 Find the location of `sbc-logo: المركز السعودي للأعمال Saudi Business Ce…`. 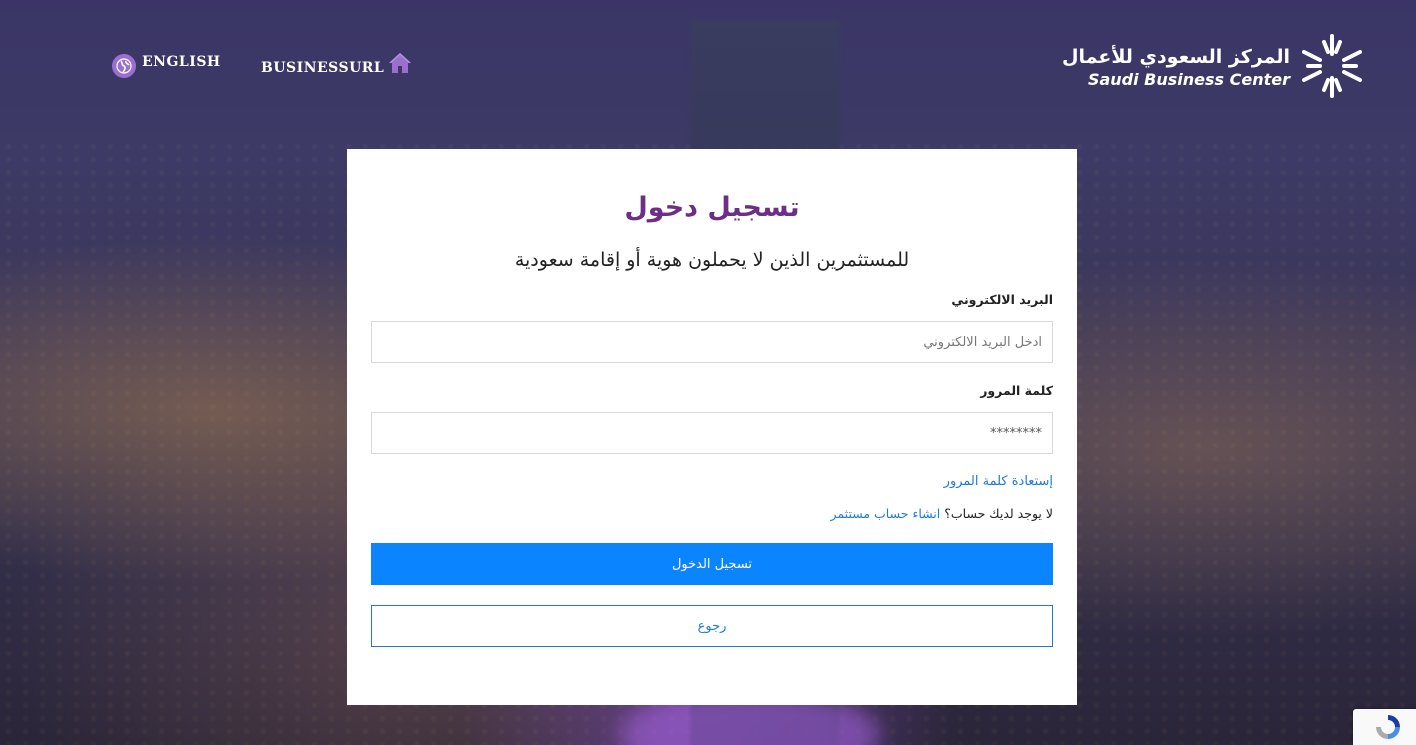

sbc-logo: المركز السعودي للأعمال Saudi Business Ce… is located at coordinates (1214, 68).